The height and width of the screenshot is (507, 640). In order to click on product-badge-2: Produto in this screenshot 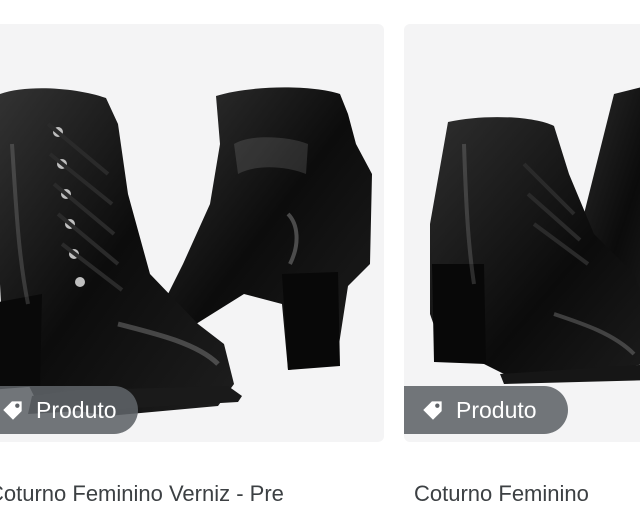, I will do `click(486, 410)`.